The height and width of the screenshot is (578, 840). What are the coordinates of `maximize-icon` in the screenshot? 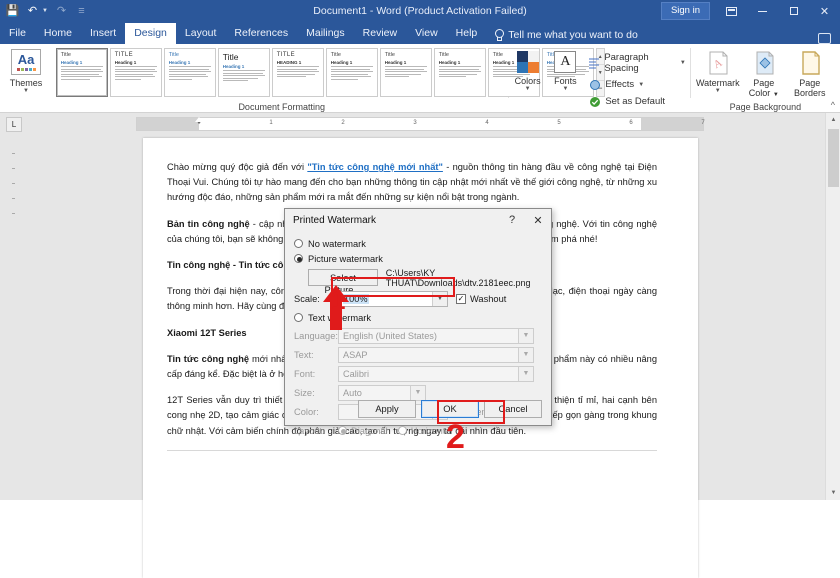 It's located at (793, 11).